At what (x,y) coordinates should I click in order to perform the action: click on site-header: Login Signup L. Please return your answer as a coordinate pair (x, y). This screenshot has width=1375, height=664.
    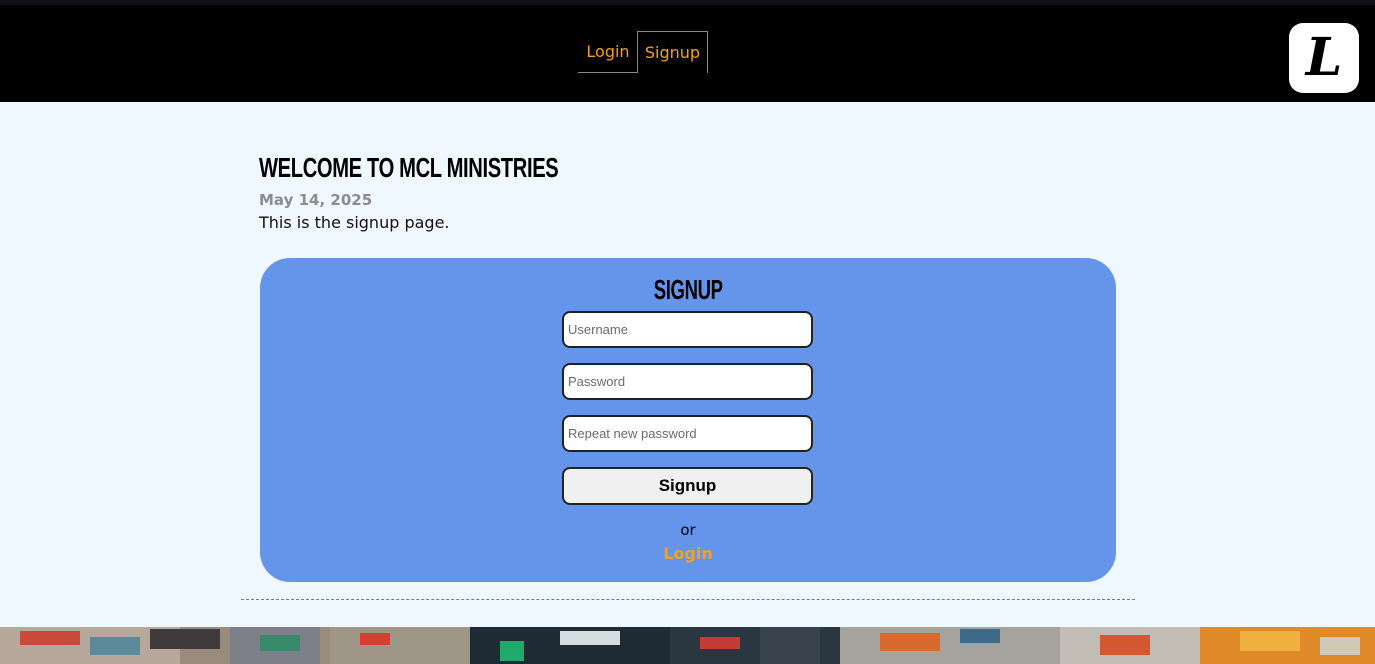
    Looking at the image, I should click on (687, 53).